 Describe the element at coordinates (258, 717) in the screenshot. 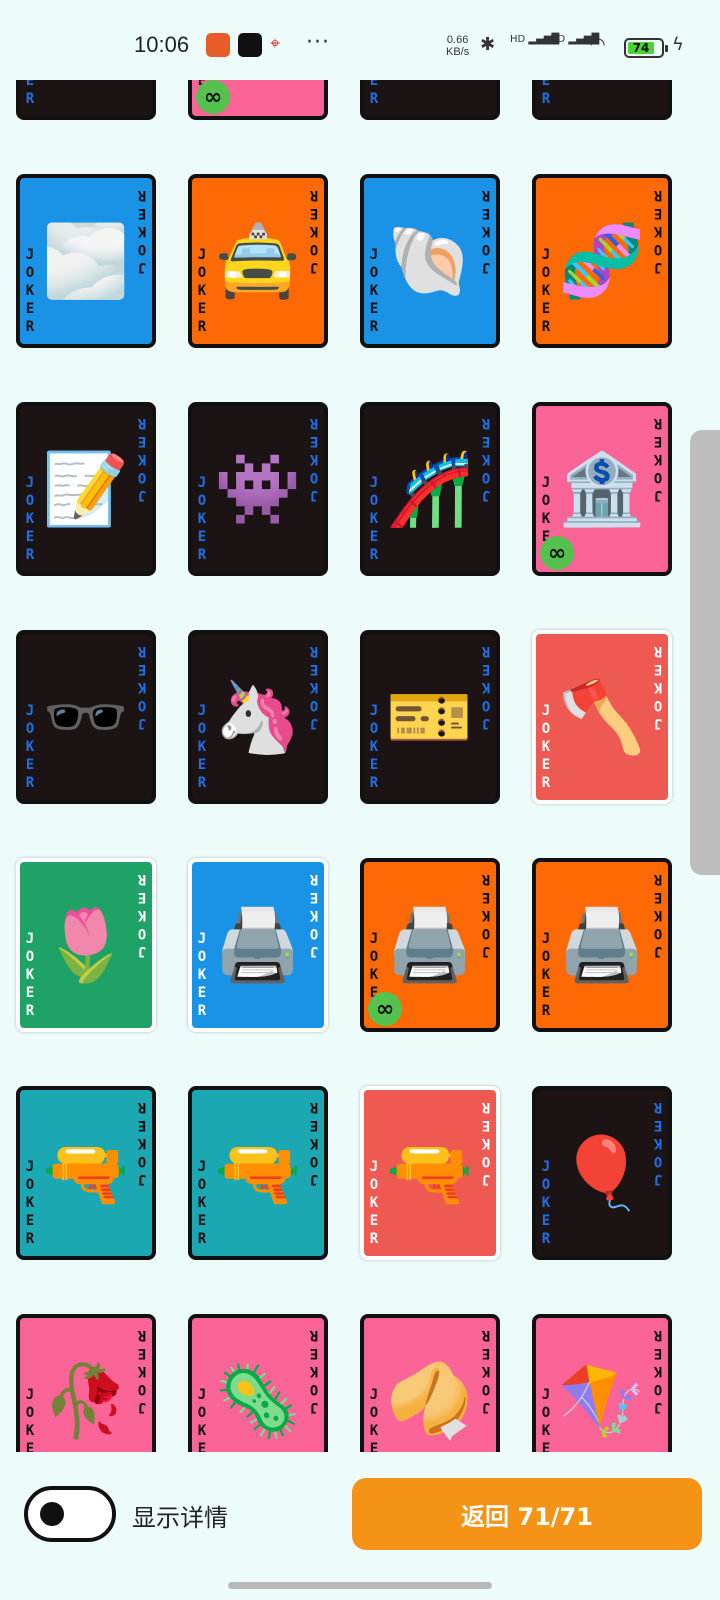

I see `joker-card: JOKER JOKER 🦄` at that location.